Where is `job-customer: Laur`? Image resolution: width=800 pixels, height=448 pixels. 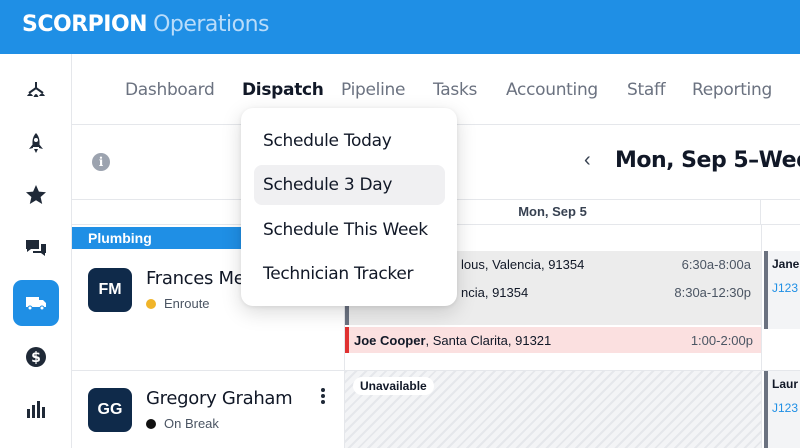 job-customer: Laur is located at coordinates (785, 384).